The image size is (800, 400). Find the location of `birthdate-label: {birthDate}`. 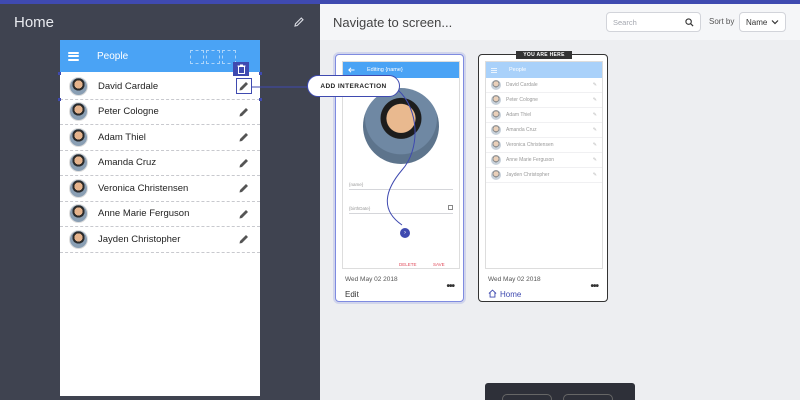

birthdate-label: {birthDate} is located at coordinates (360, 208).